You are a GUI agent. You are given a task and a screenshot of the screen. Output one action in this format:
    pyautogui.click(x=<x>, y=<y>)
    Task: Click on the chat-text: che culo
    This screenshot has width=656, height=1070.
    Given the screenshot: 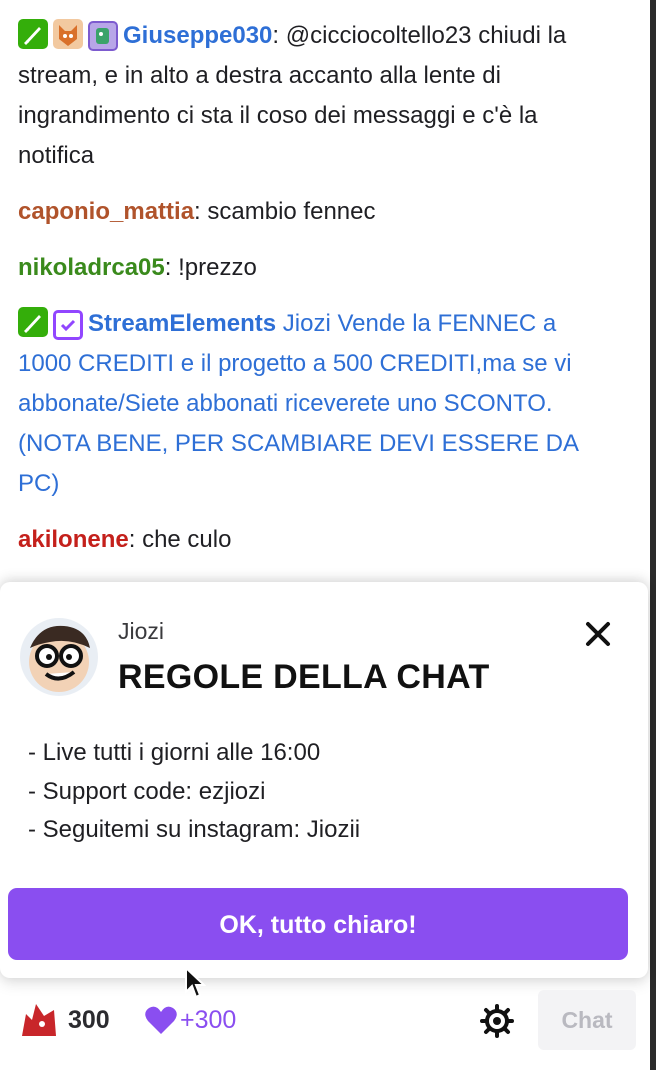 What is the action you would take?
    pyautogui.click(x=187, y=539)
    